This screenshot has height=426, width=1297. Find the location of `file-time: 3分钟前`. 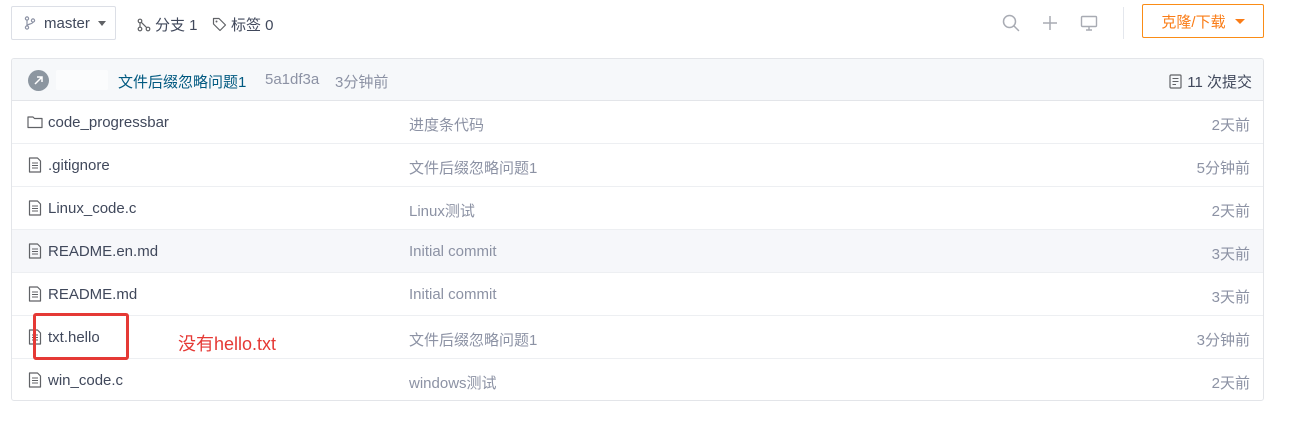

file-time: 3分钟前 is located at coordinates (1223, 340).